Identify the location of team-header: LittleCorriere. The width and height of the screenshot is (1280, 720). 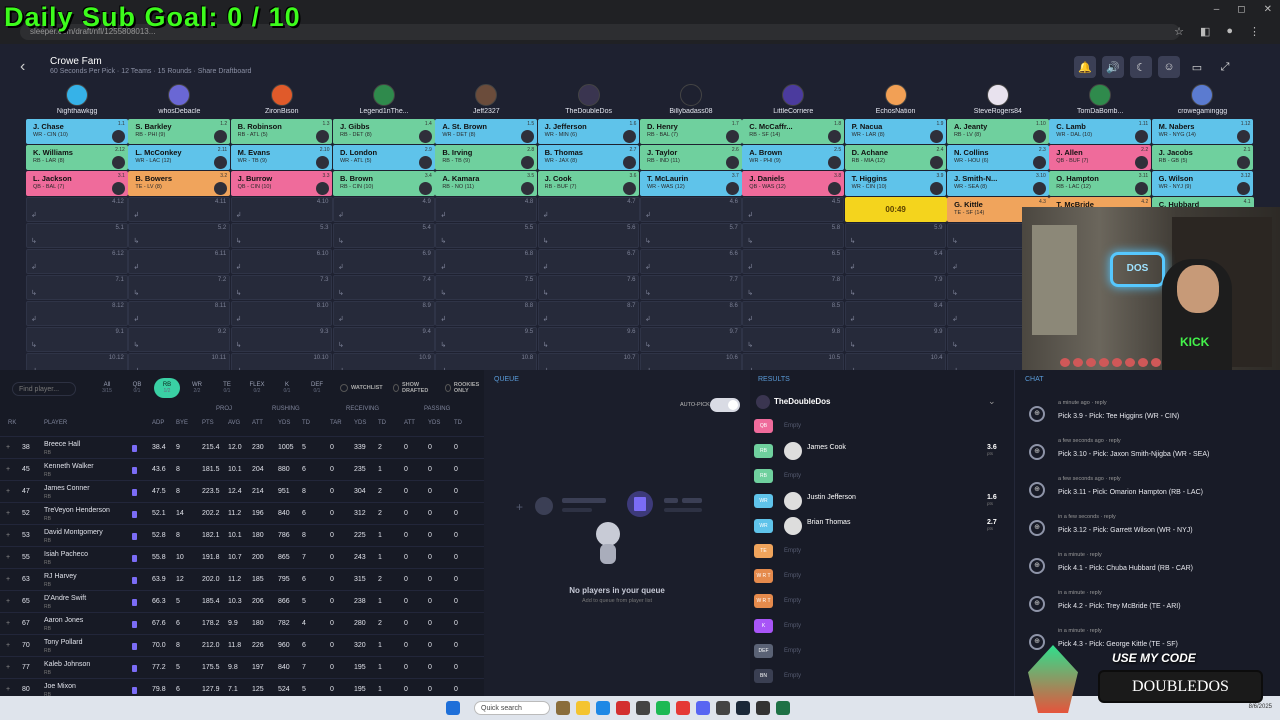
(793, 101).